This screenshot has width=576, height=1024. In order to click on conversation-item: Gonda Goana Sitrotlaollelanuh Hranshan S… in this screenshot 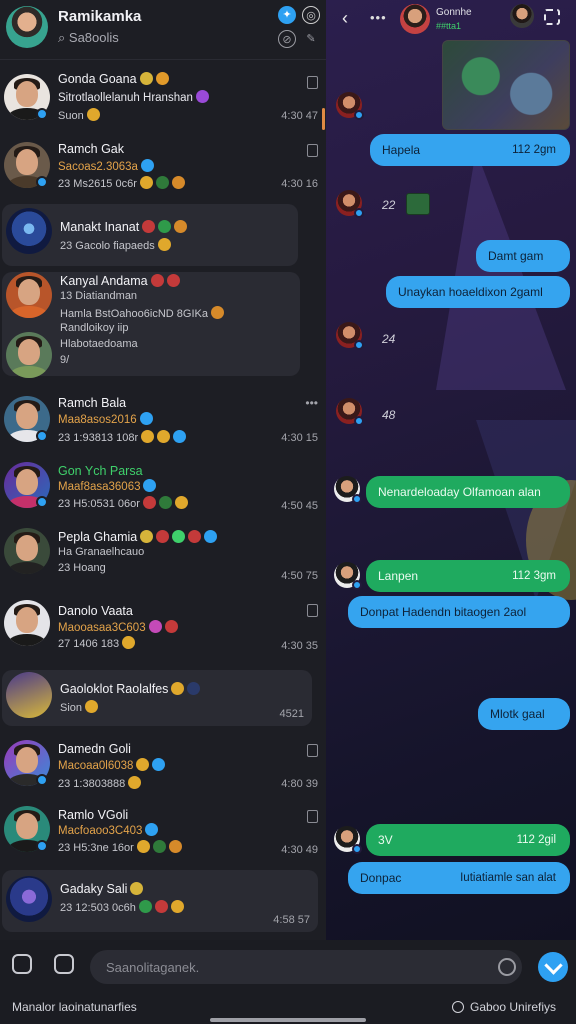, I will do `click(163, 103)`.